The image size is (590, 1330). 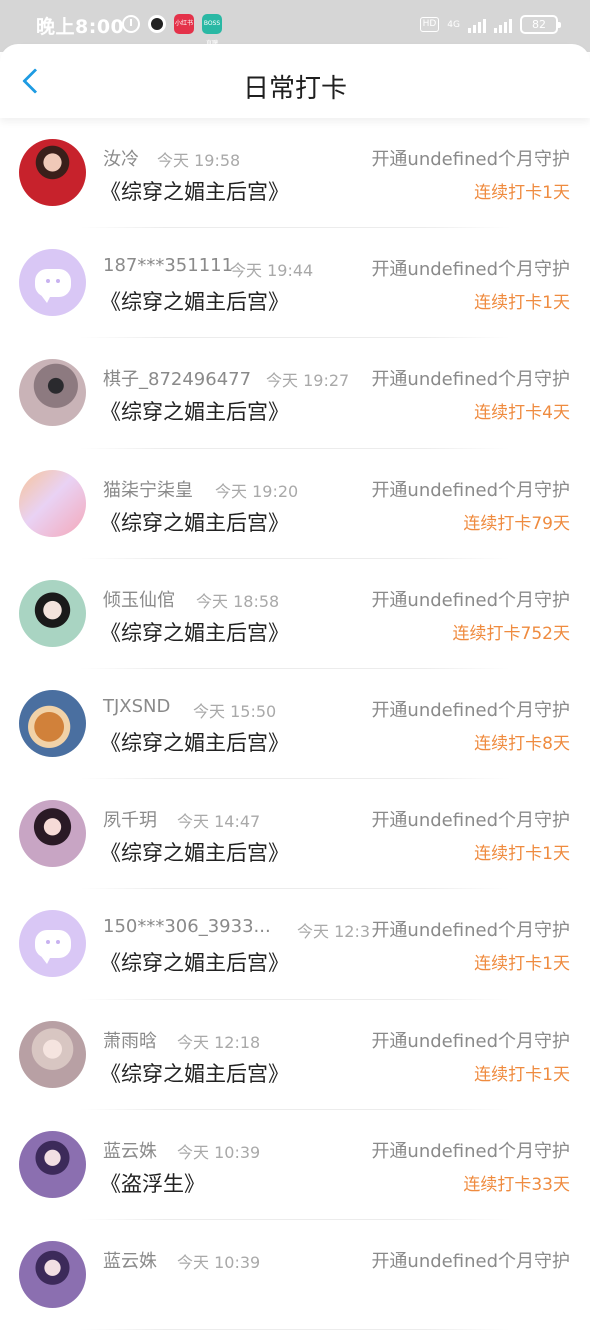 What do you see at coordinates (157, 24) in the screenshot?
I see `camera-app-icon` at bounding box center [157, 24].